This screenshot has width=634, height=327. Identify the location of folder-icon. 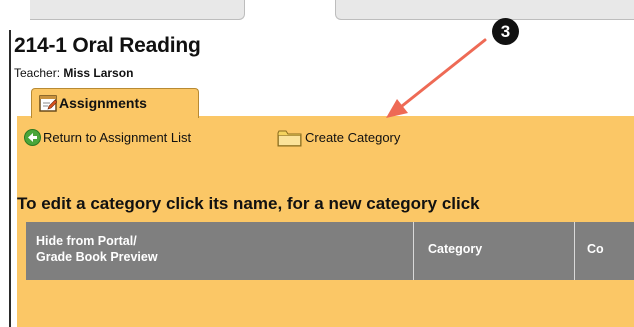
(289, 138).